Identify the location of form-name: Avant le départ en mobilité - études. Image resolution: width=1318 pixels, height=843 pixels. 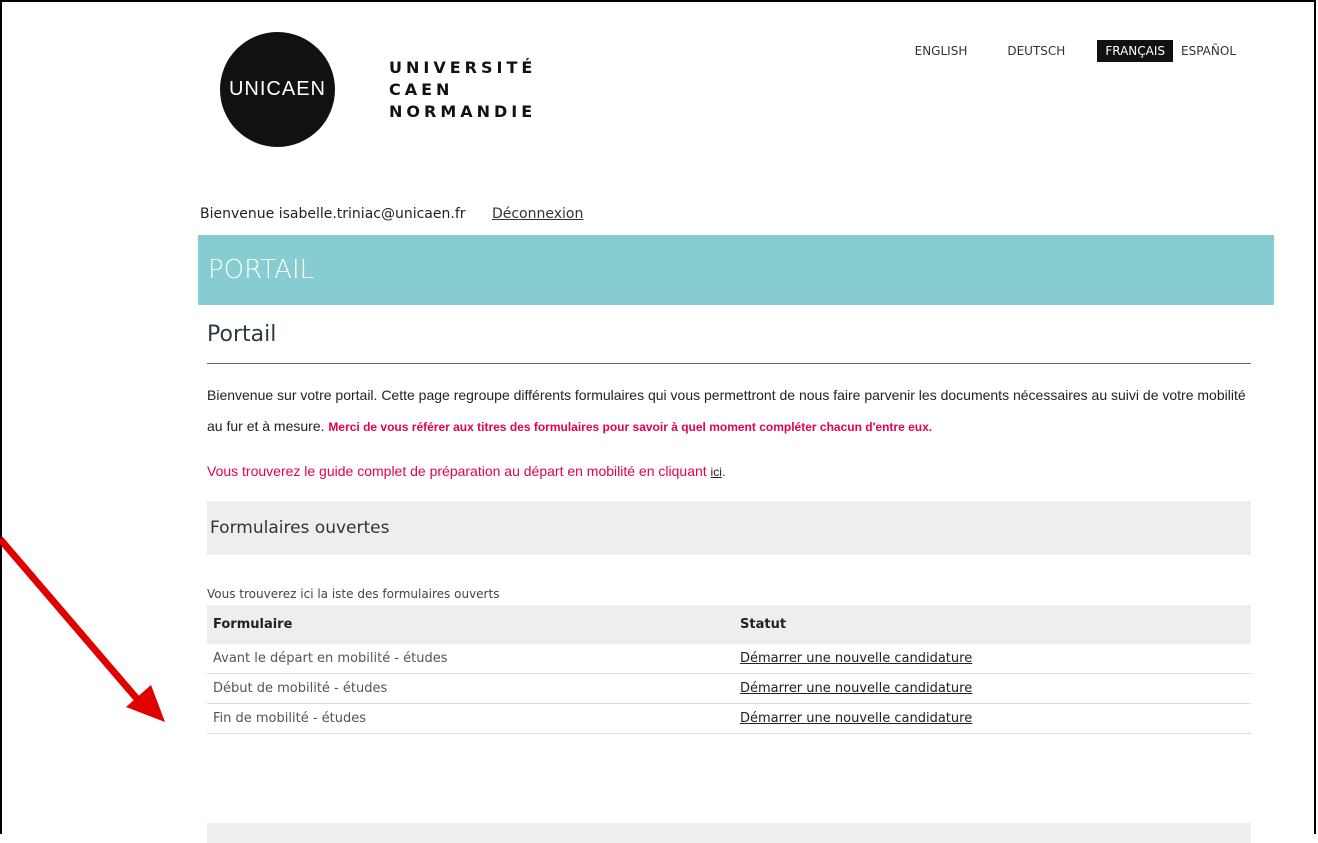
(470, 659).